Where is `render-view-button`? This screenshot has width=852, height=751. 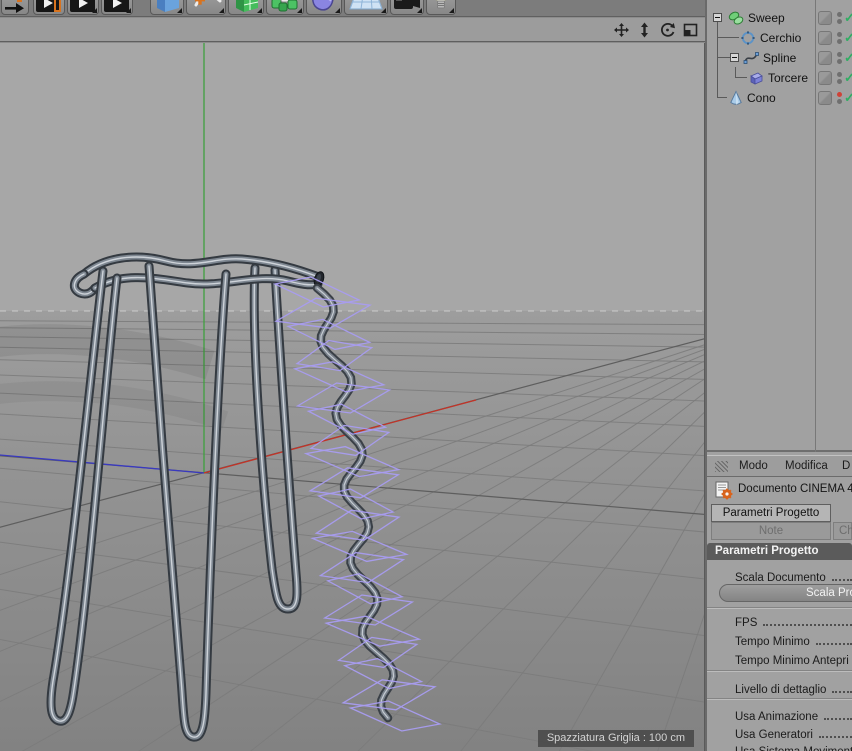
render-view-button is located at coordinates (49, 7).